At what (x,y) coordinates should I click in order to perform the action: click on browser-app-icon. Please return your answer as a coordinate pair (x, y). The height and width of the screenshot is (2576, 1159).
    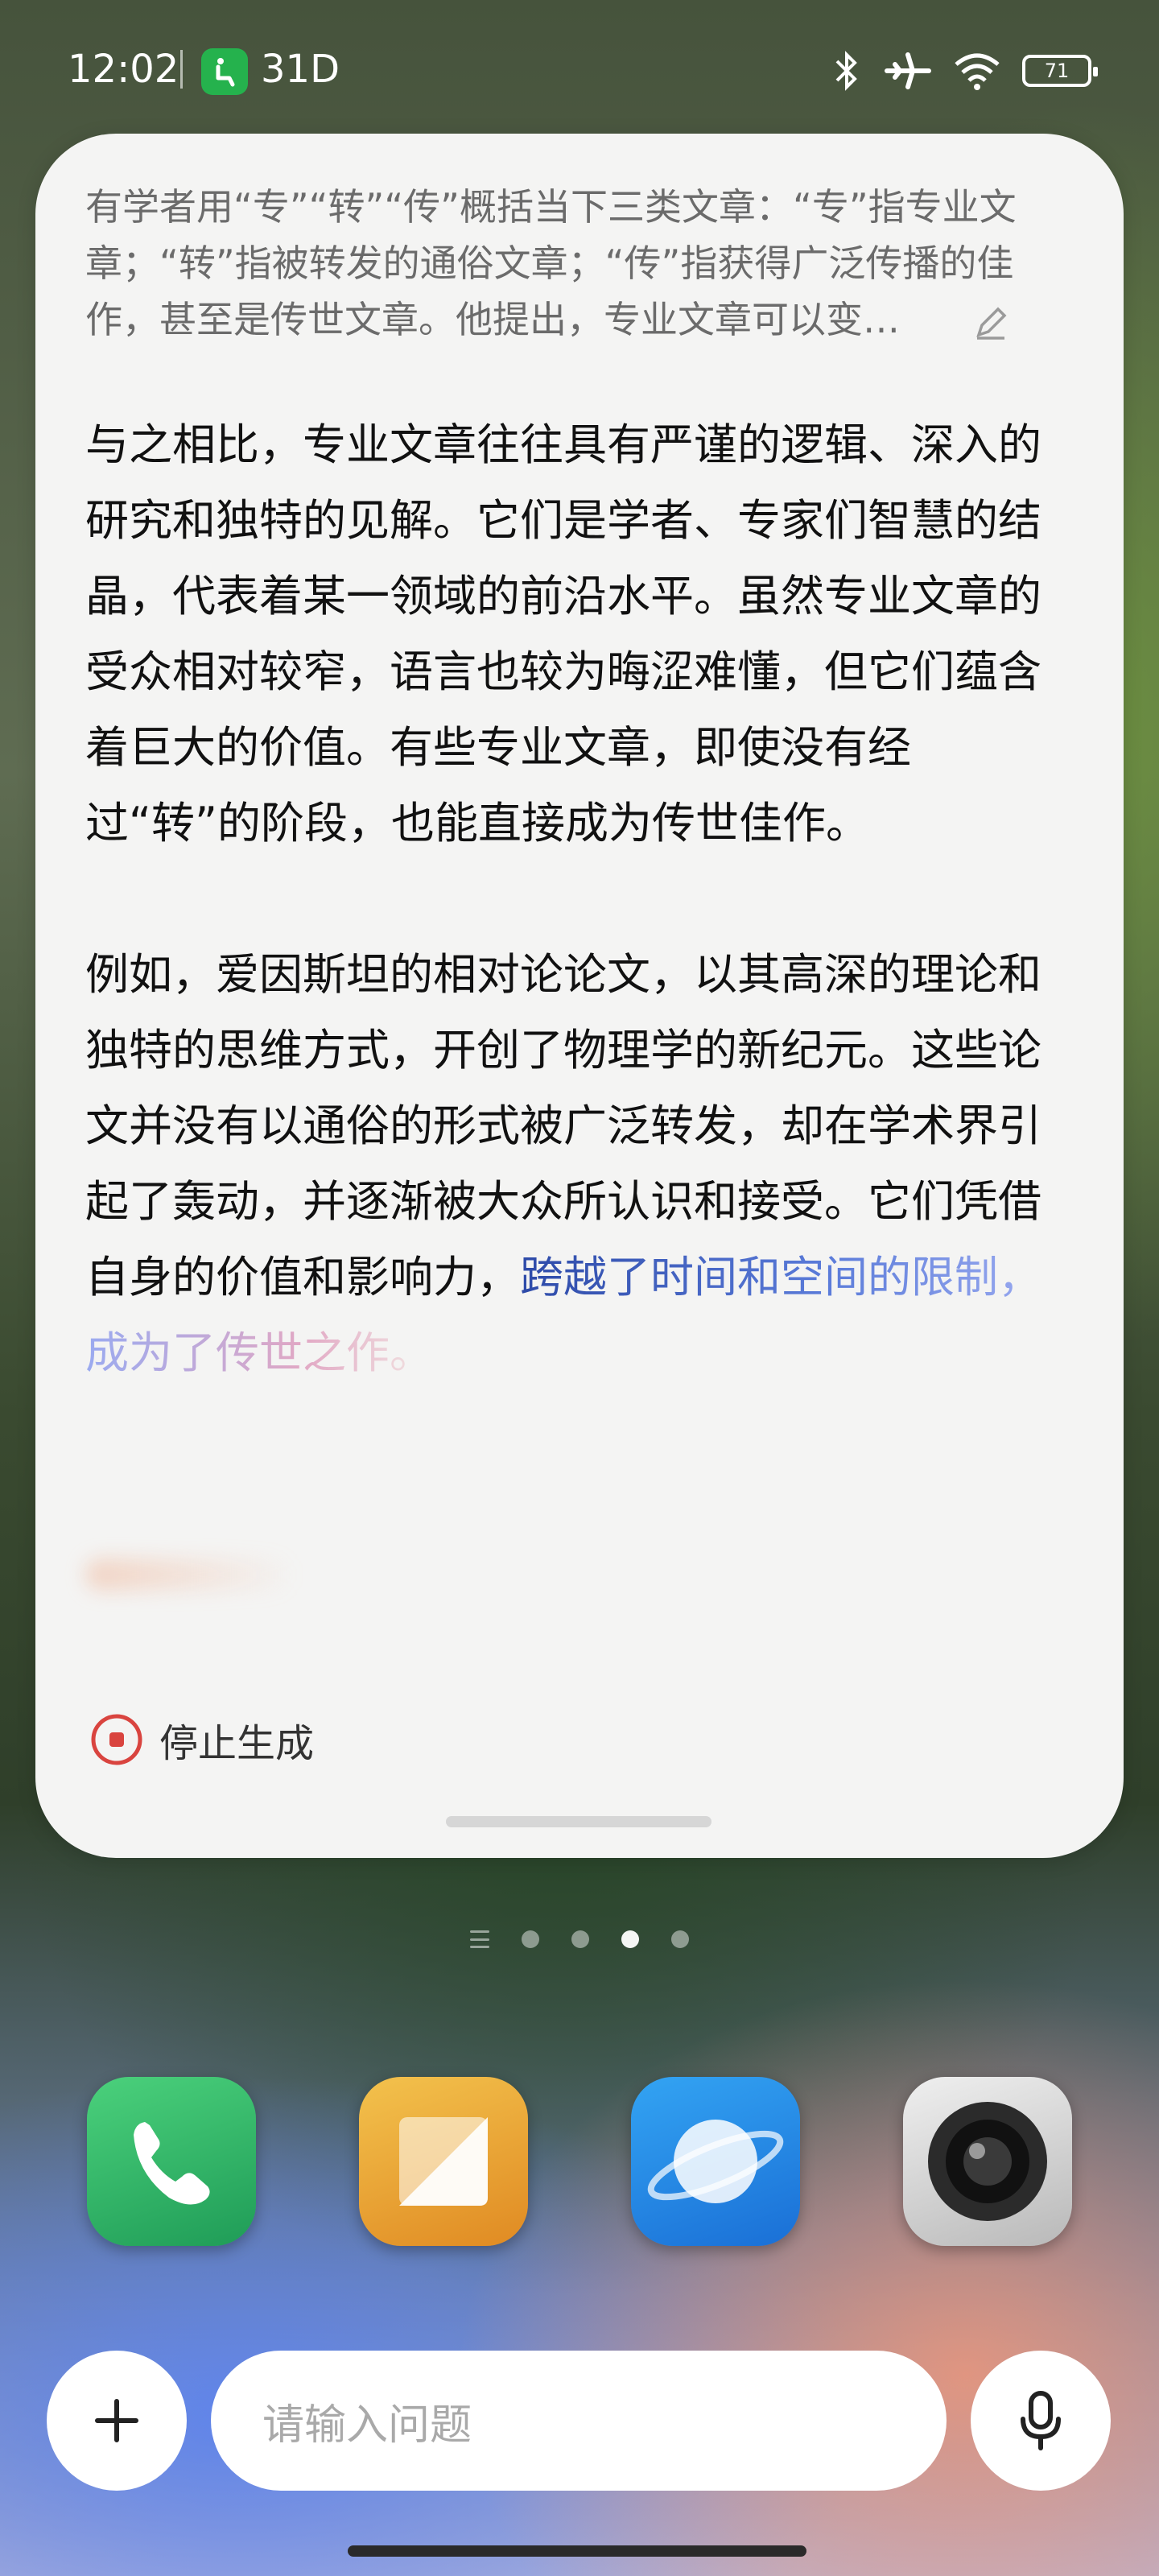
    Looking at the image, I should click on (715, 2161).